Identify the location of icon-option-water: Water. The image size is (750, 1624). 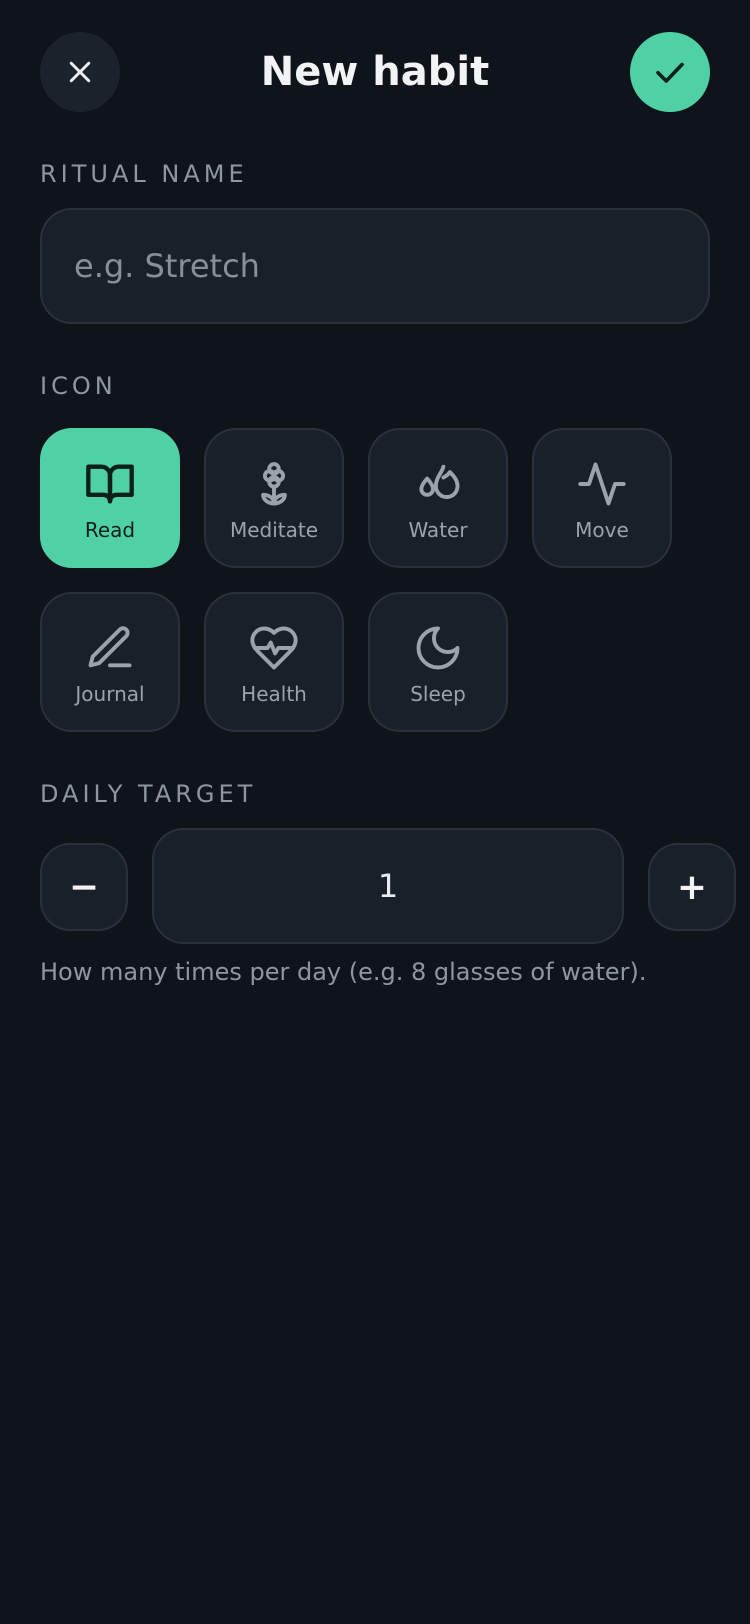
(438, 498).